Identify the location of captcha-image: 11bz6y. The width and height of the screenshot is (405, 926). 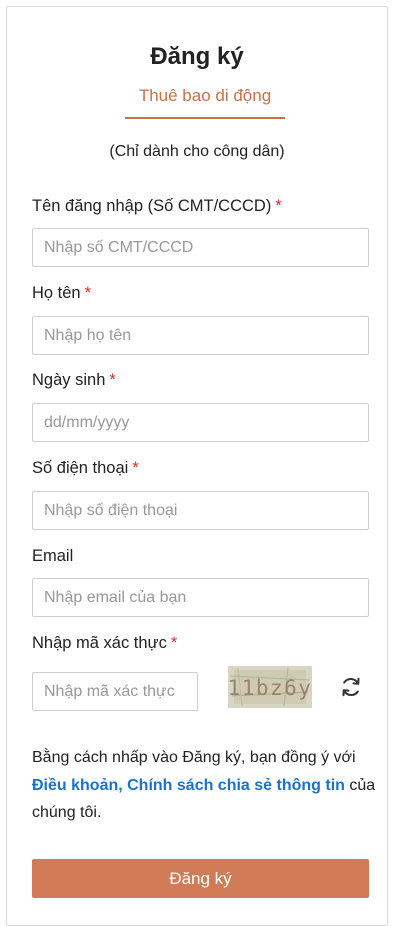
(270, 687).